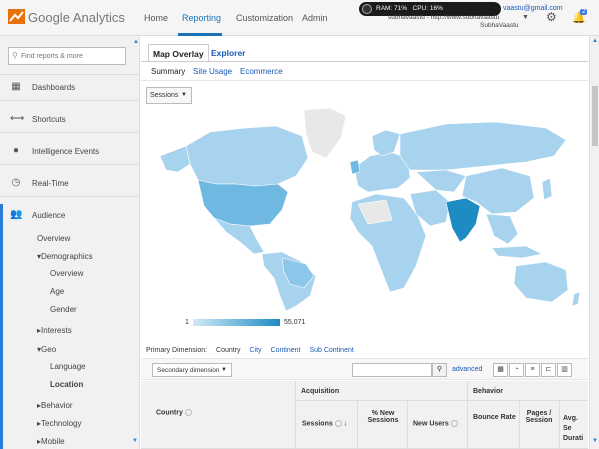 The width and height of the screenshot is (599, 449). What do you see at coordinates (174, 412) in the screenshot?
I see `column-country: Country` at bounding box center [174, 412].